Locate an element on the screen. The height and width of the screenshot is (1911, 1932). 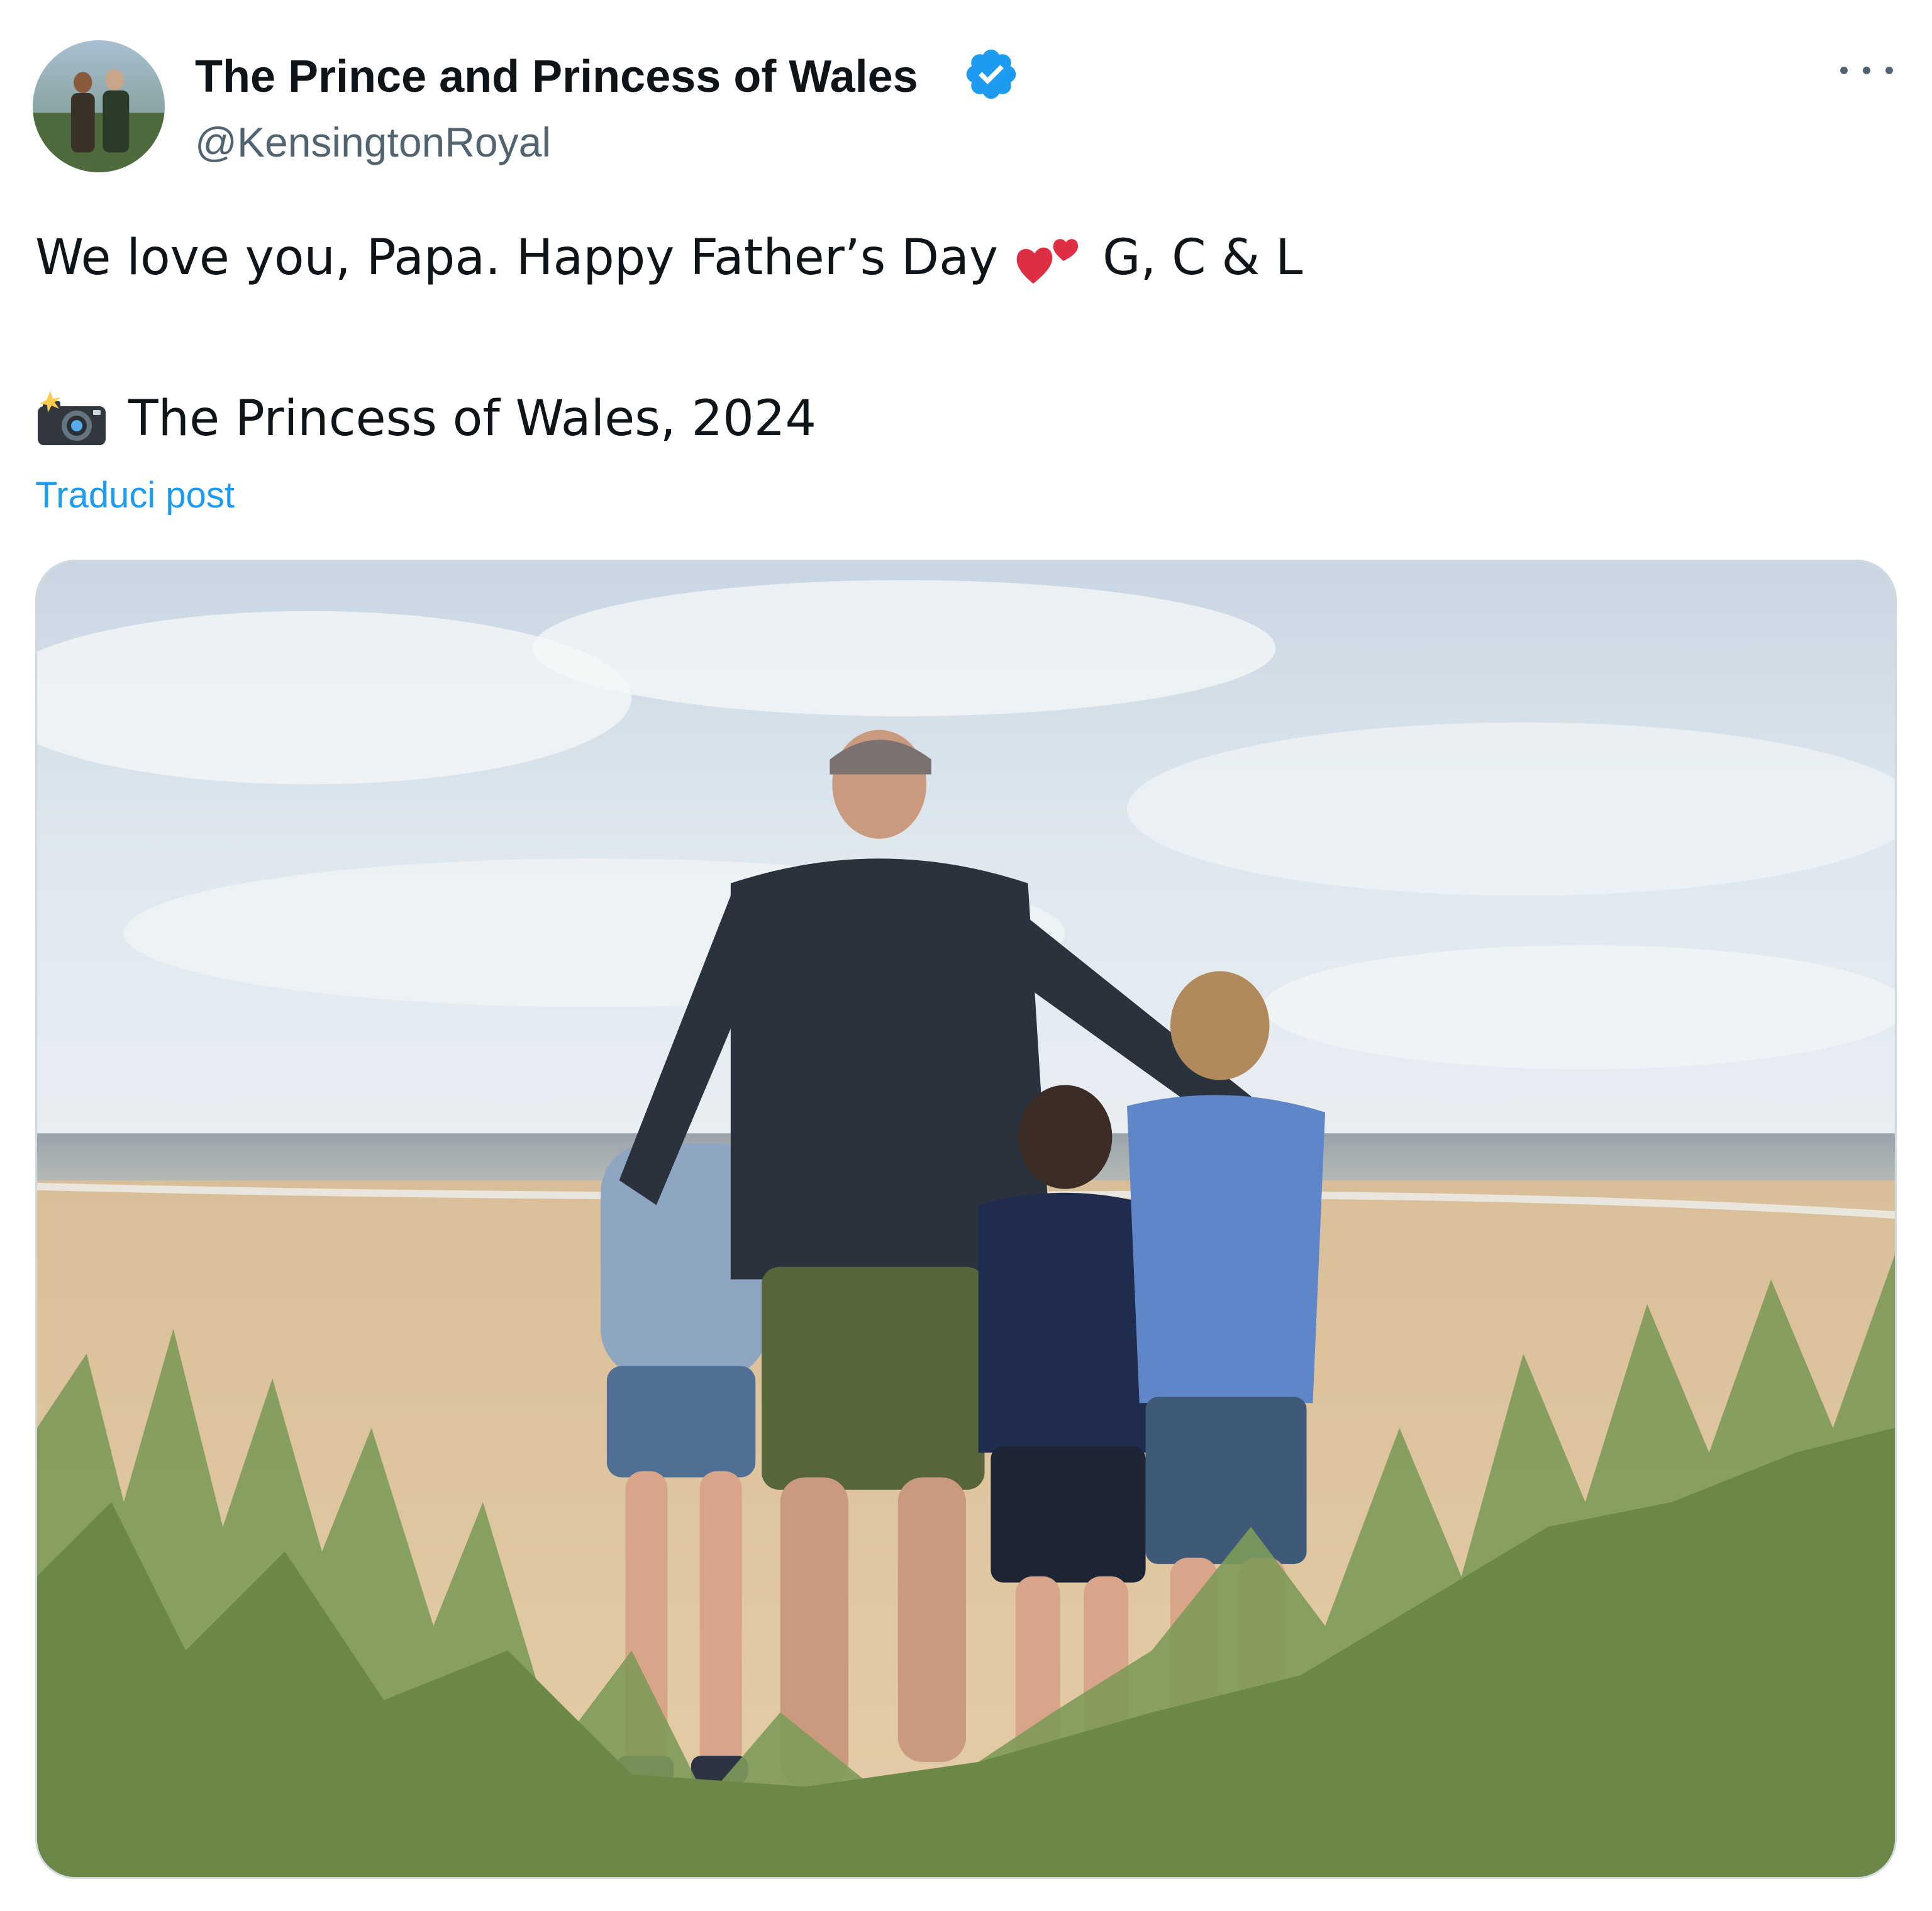
tweet-message: We love you, Papa. Happy Father’s Day is located at coordinates (517, 258).